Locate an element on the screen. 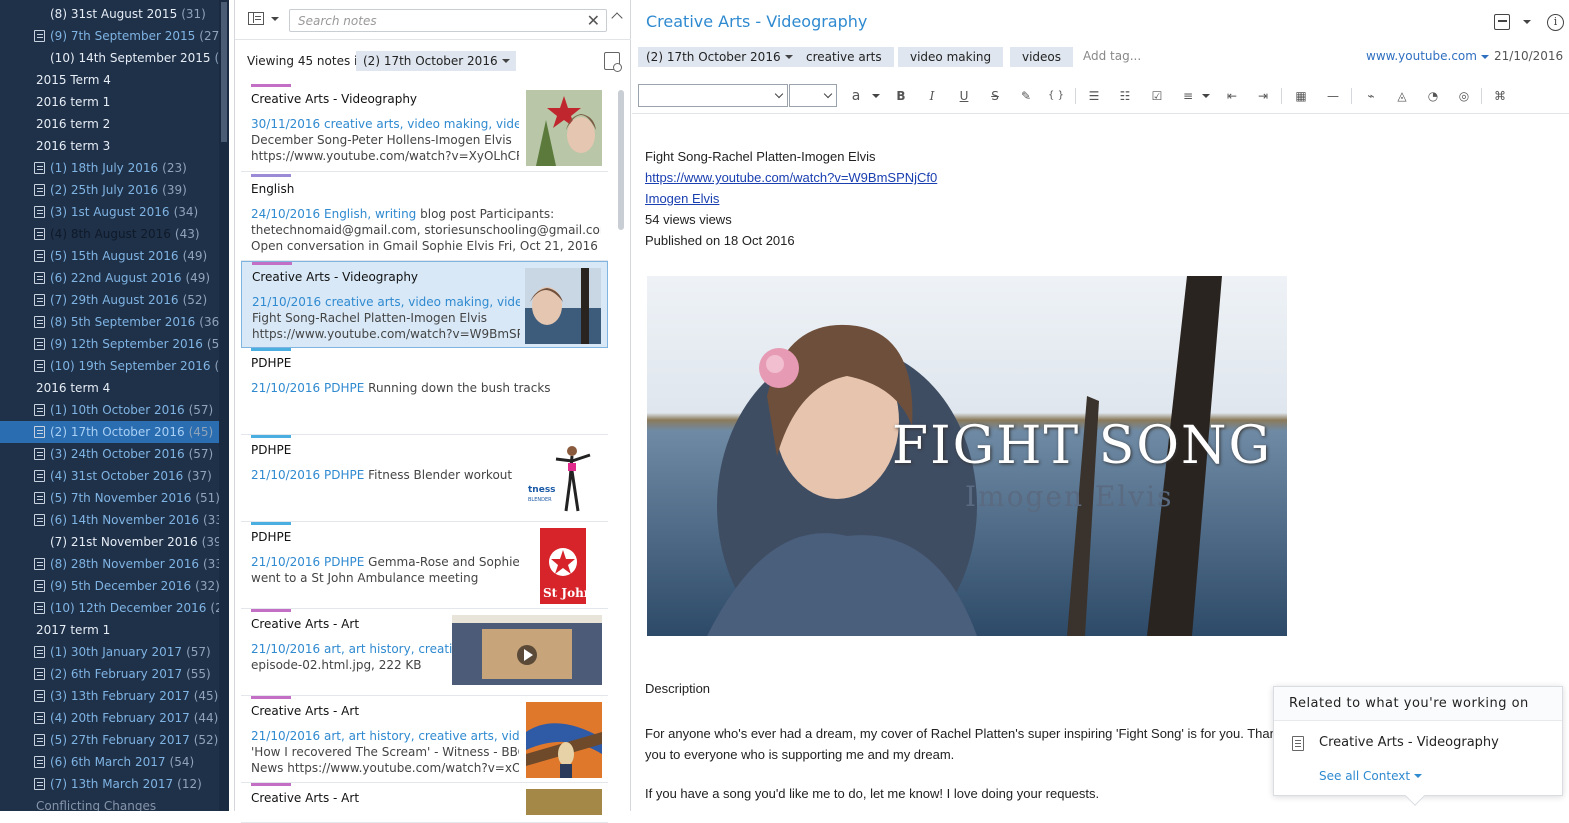 This screenshot has width=1569, height=823. author-link: Imogen Elvis is located at coordinates (682, 198).